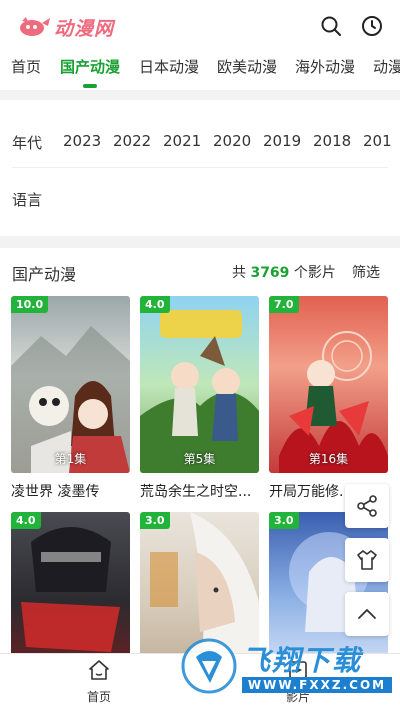 This screenshot has height=711, width=400. What do you see at coordinates (284, 304) in the screenshot?
I see `score-badge: 7.0` at bounding box center [284, 304].